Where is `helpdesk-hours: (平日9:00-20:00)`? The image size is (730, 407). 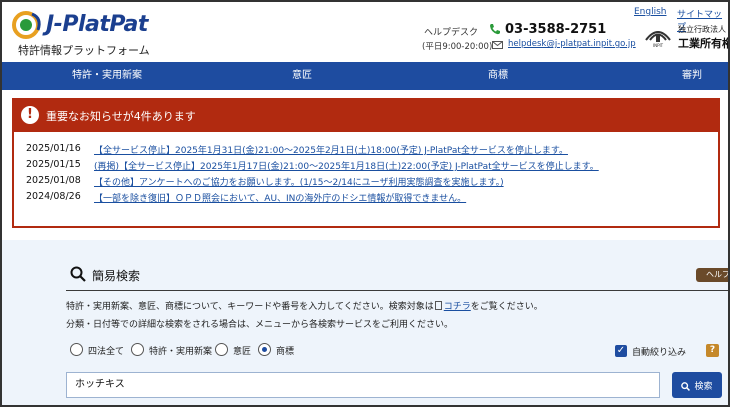
helpdesk-hours: (平日9:00-20:00) is located at coordinates (457, 47).